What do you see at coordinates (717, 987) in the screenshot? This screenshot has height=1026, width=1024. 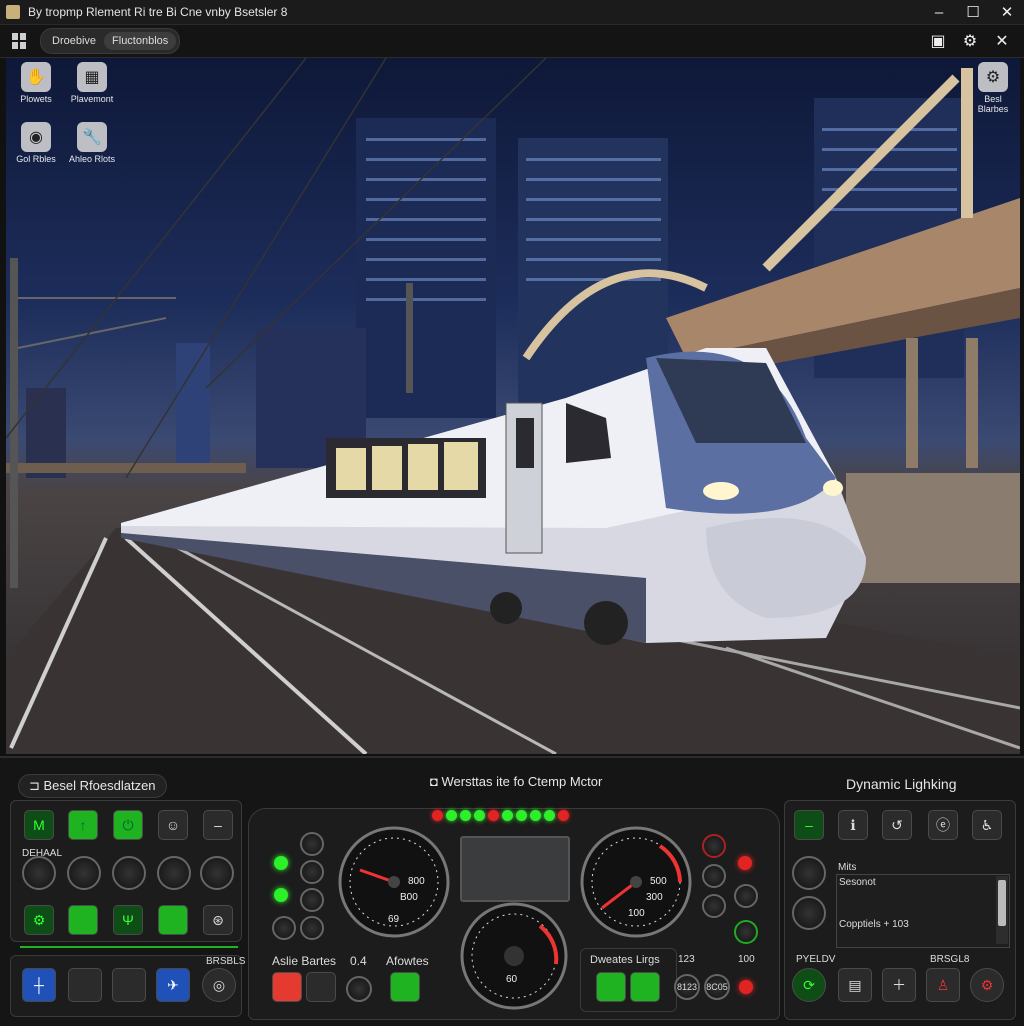 I see `mini-dial: 8C05` at bounding box center [717, 987].